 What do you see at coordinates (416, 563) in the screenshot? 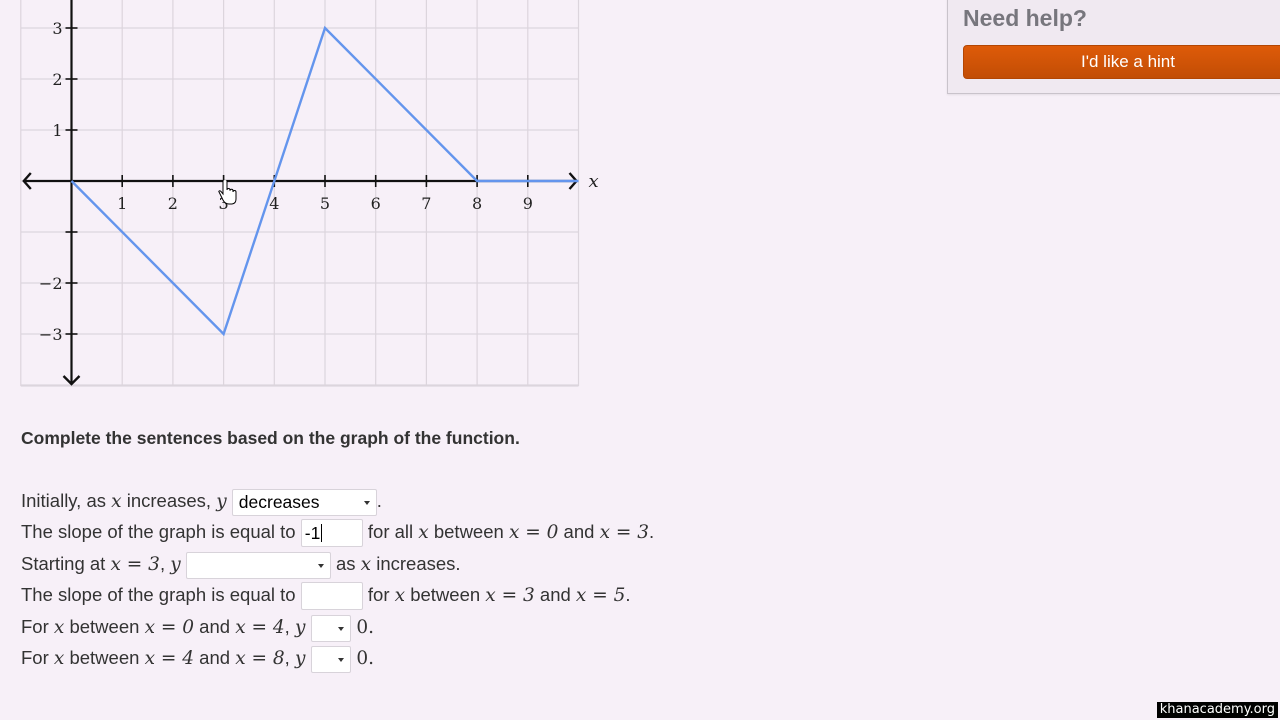
I see `text: increases.` at bounding box center [416, 563].